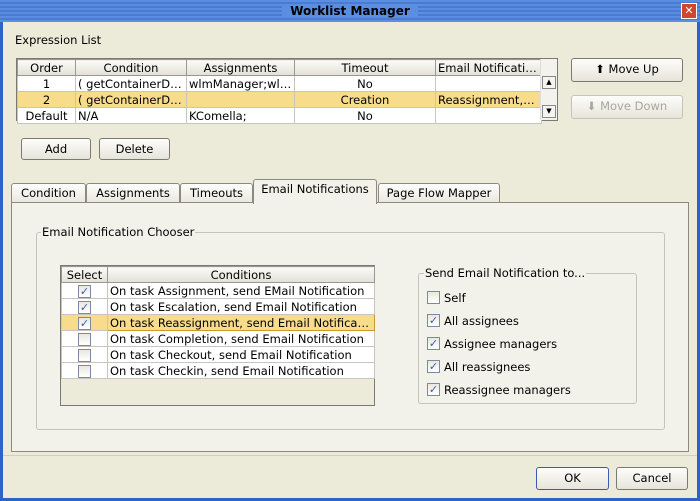 This screenshot has height=501, width=700. I want to click on divider, so click(350, 455).